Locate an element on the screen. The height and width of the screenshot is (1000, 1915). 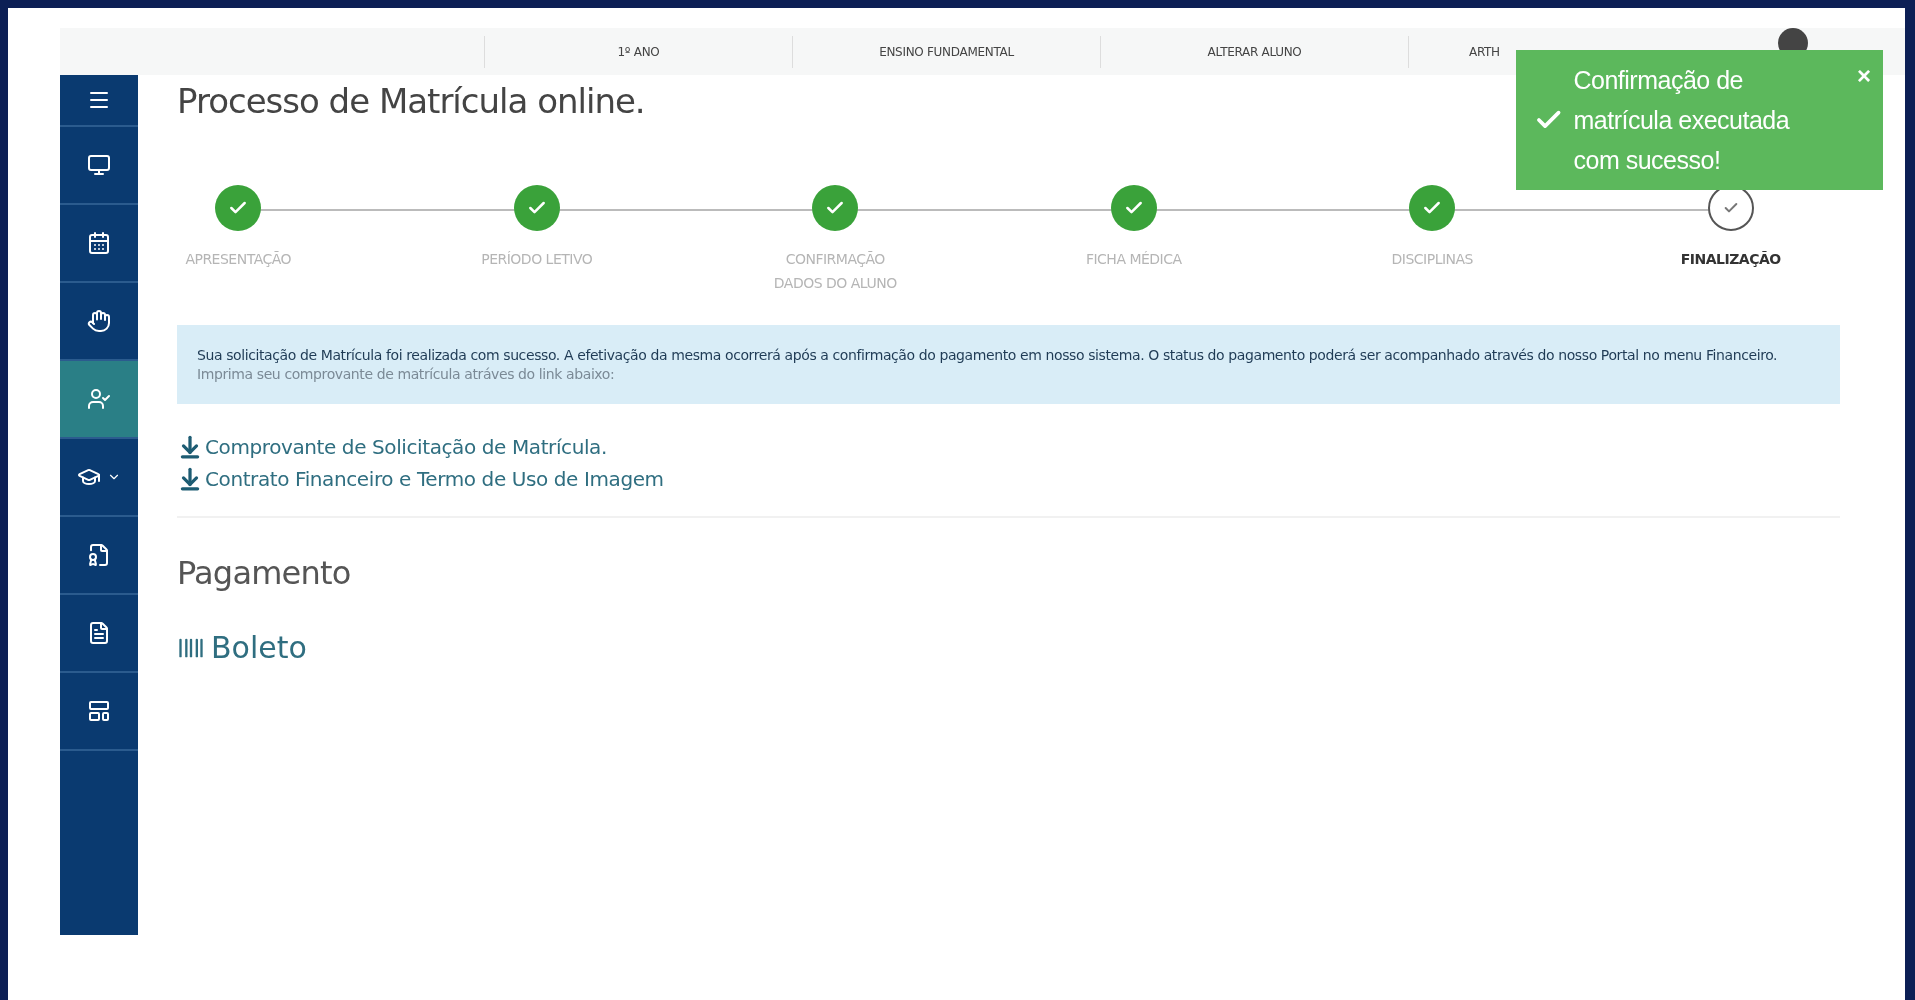
alert-message: Sua solicitação de Matrícula foi realizada com sucesso. A efetivação da mesma ocorrerá após a confirmação do pagamento em nosso sistema. O status do pagamento poderá ser acompanhado através do nosso Portal no menu Financeiro. is located at coordinates (988, 355).